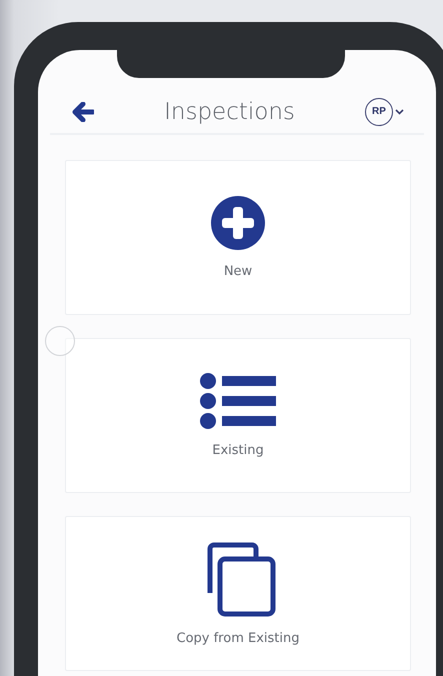 Image resolution: width=443 pixels, height=676 pixels. Describe the element at coordinates (399, 111) in the screenshot. I see `chevron-down-icon` at that location.